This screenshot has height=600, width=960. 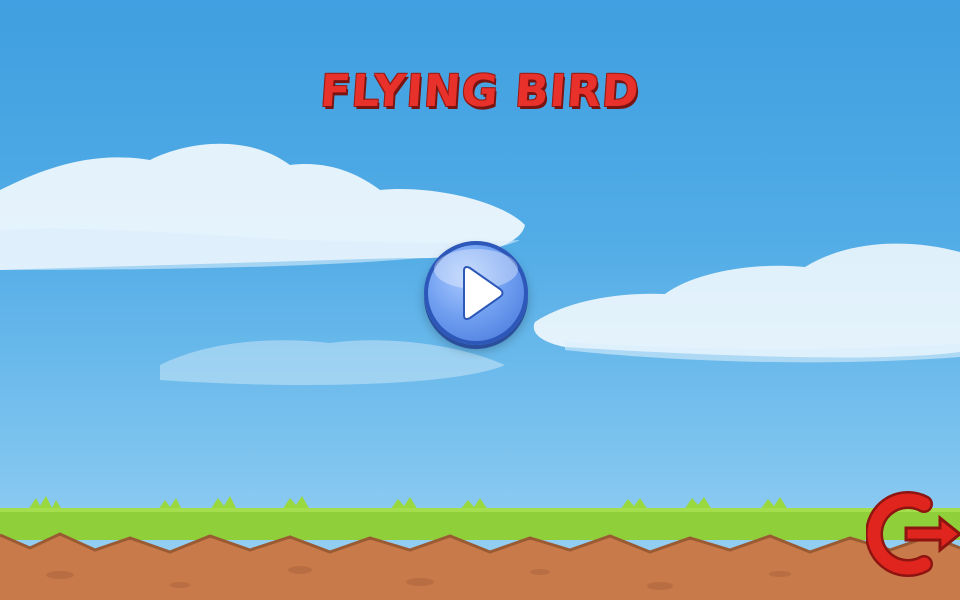 What do you see at coordinates (746, 303) in the screenshot?
I see `cloud-right` at bounding box center [746, 303].